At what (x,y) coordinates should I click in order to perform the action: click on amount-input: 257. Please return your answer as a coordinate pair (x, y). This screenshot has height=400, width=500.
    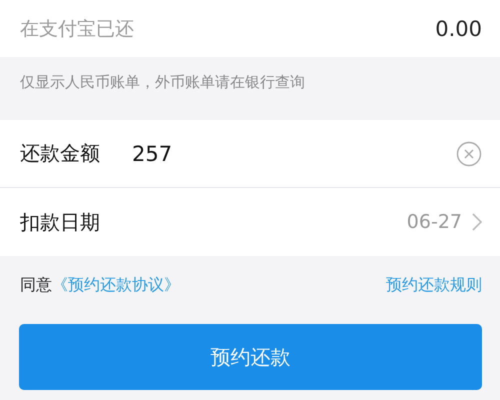
    Looking at the image, I should click on (294, 154).